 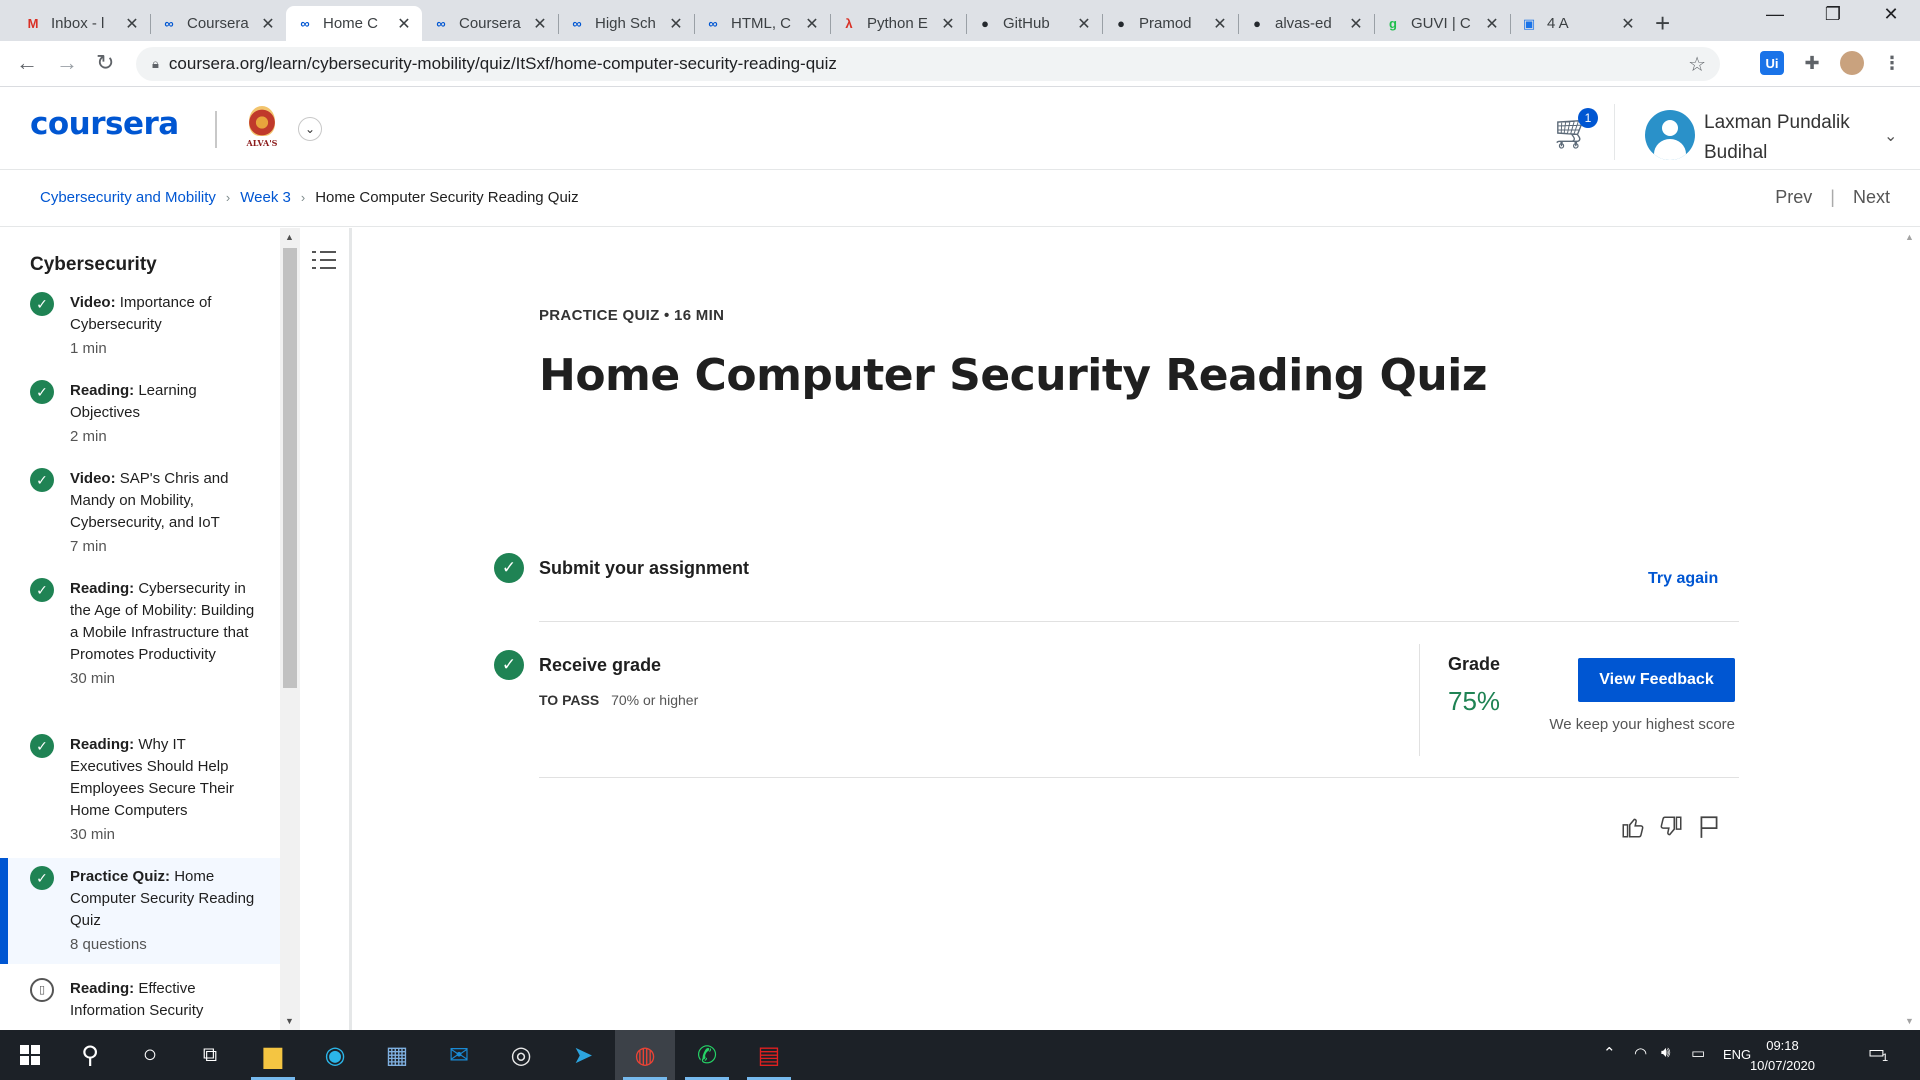 I want to click on grade-divider, so click(x=1419, y=700).